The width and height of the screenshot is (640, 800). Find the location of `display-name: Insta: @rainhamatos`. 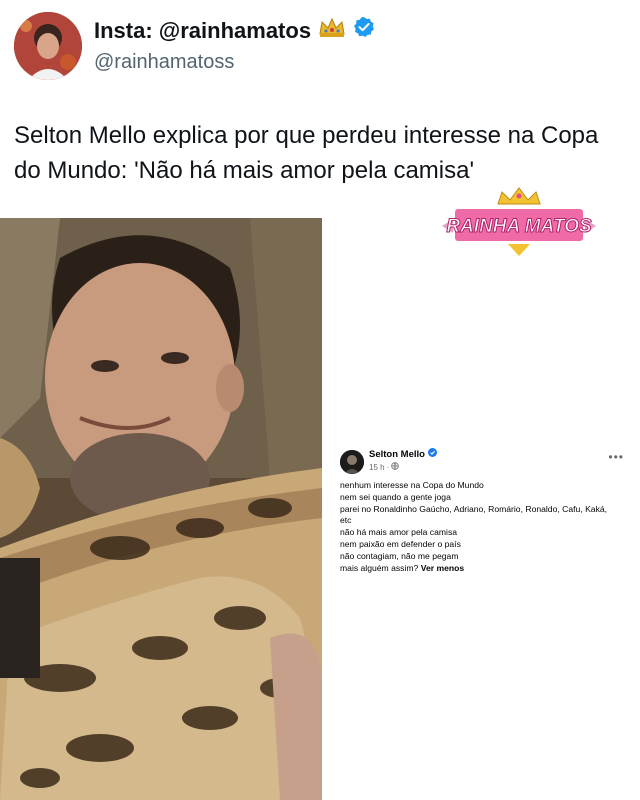

display-name: Insta: @rainhamatos is located at coordinates (234, 30).